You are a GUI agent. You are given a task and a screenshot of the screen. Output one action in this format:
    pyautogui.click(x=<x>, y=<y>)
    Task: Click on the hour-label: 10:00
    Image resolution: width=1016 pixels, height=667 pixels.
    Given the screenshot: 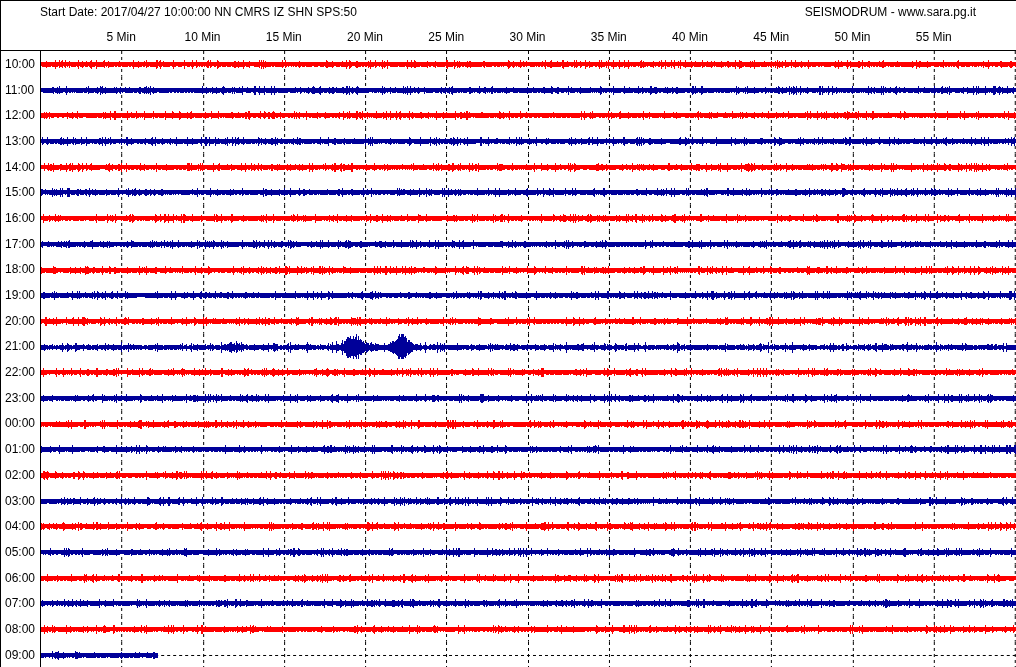 What is the action you would take?
    pyautogui.click(x=20, y=63)
    